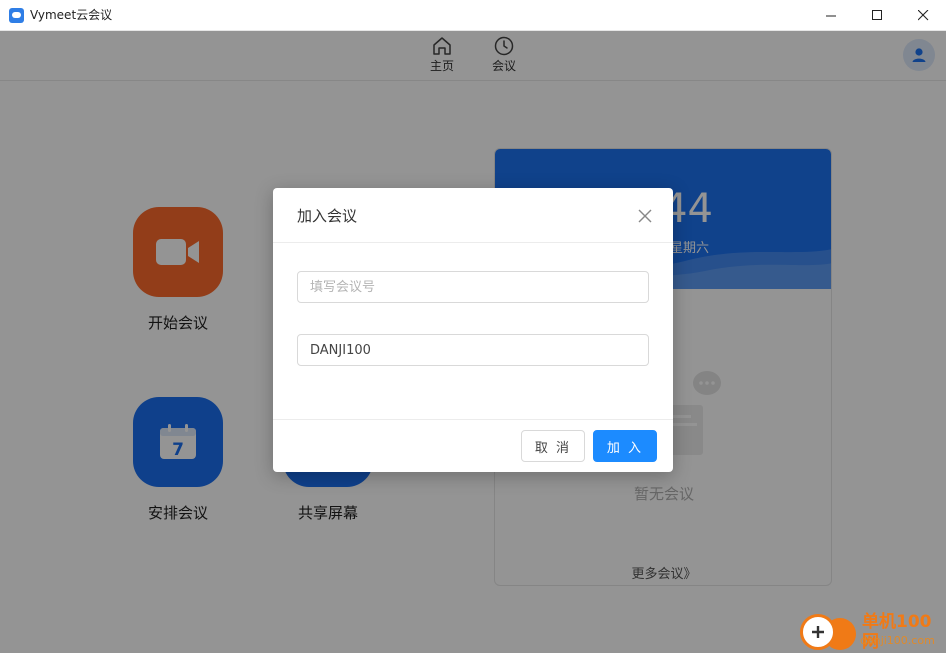 The image size is (946, 653). Describe the element at coordinates (473, 287) in the screenshot. I see `meeting-id-input` at that location.